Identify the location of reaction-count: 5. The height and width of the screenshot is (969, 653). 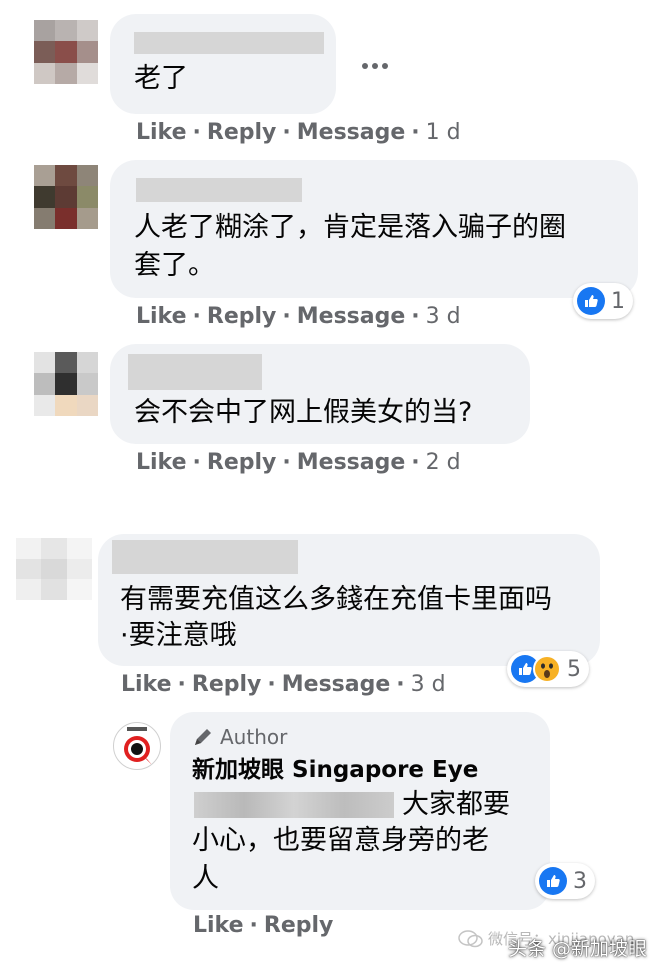
(574, 669).